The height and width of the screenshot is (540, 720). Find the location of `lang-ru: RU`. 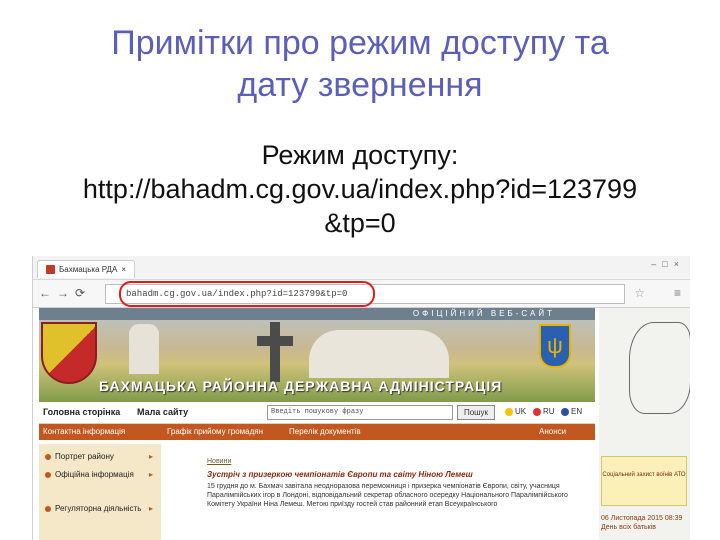

lang-ru: RU is located at coordinates (544, 411).